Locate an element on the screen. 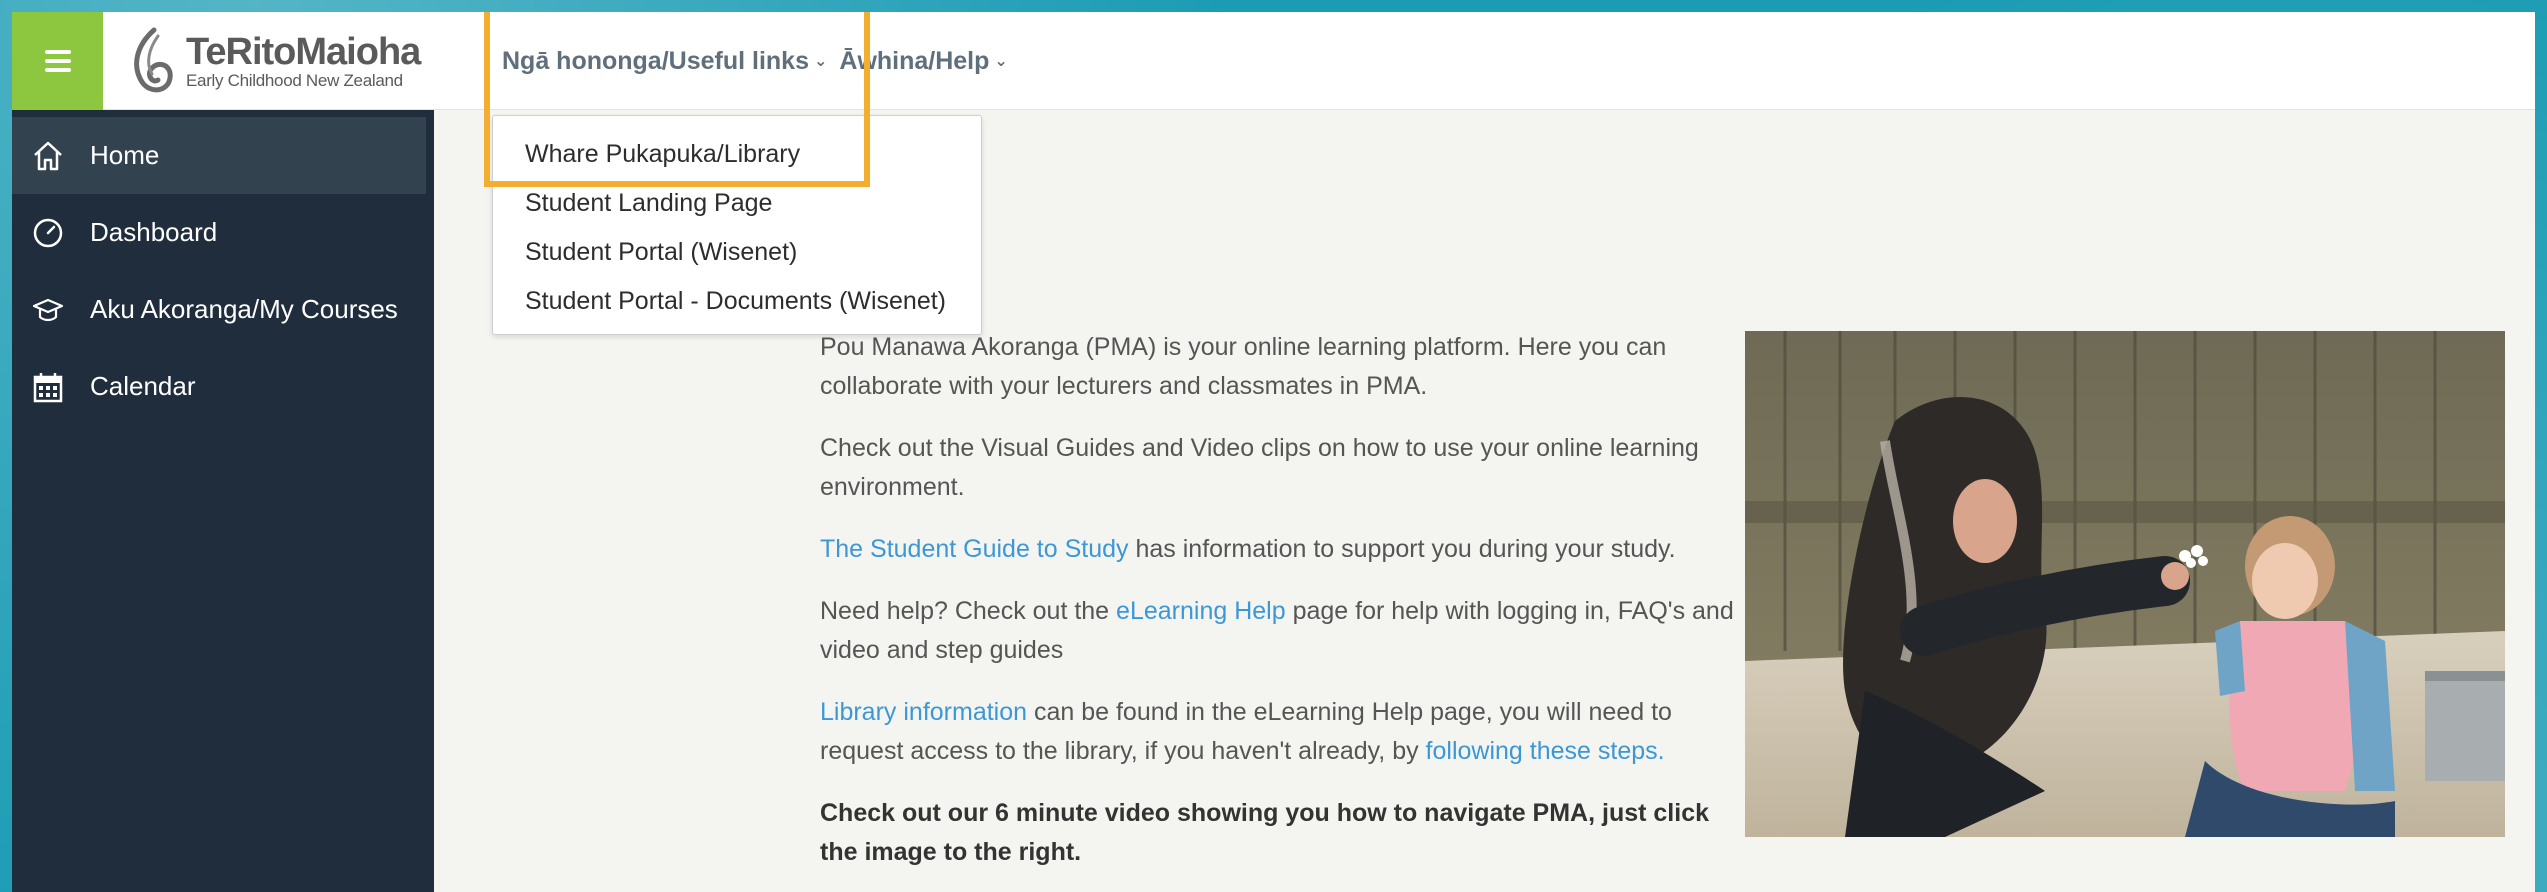 The width and height of the screenshot is (2547, 892). sidebar-item-label: Calendar is located at coordinates (143, 386).